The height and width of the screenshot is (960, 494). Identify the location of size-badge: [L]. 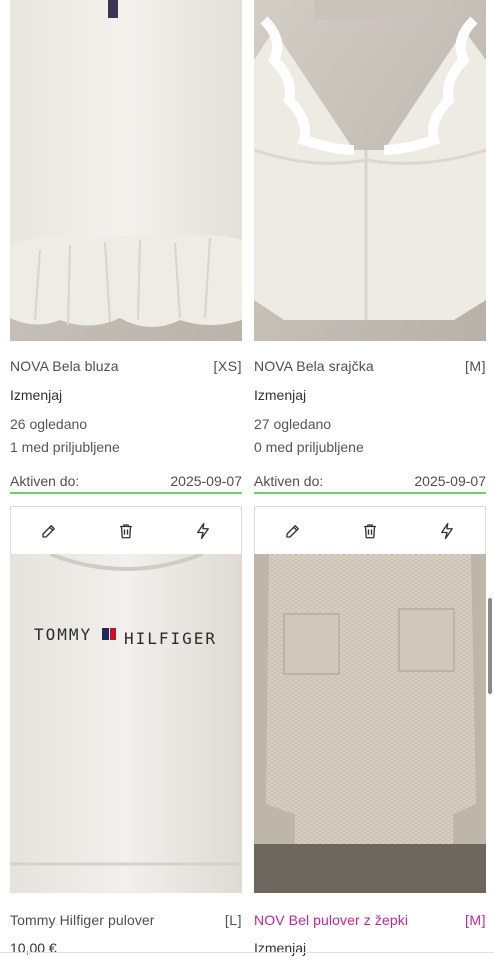
(233, 920).